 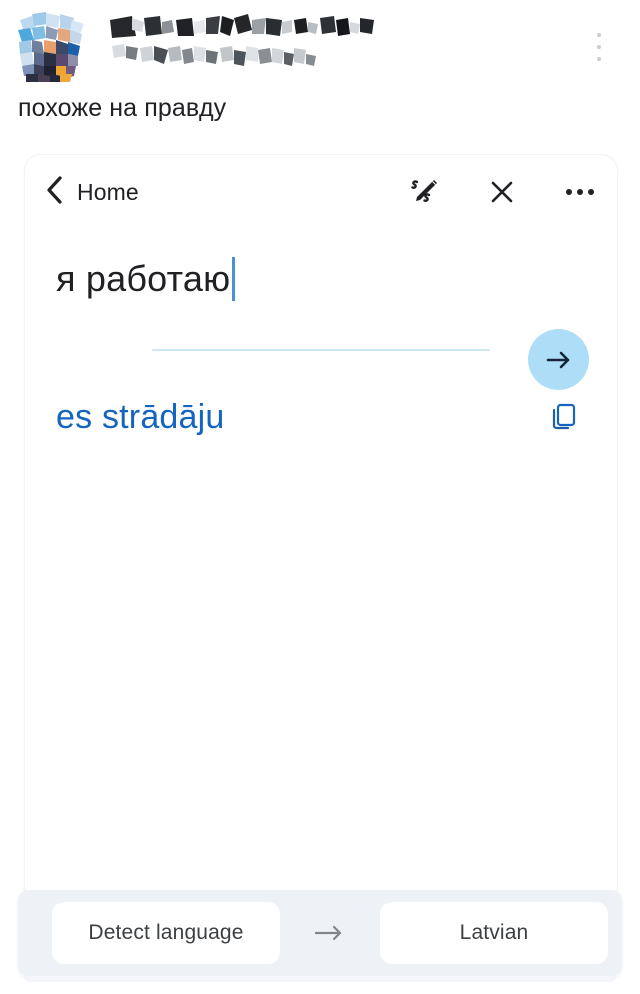 What do you see at coordinates (321, 290) in the screenshot?
I see `source-input-row: я работаю` at bounding box center [321, 290].